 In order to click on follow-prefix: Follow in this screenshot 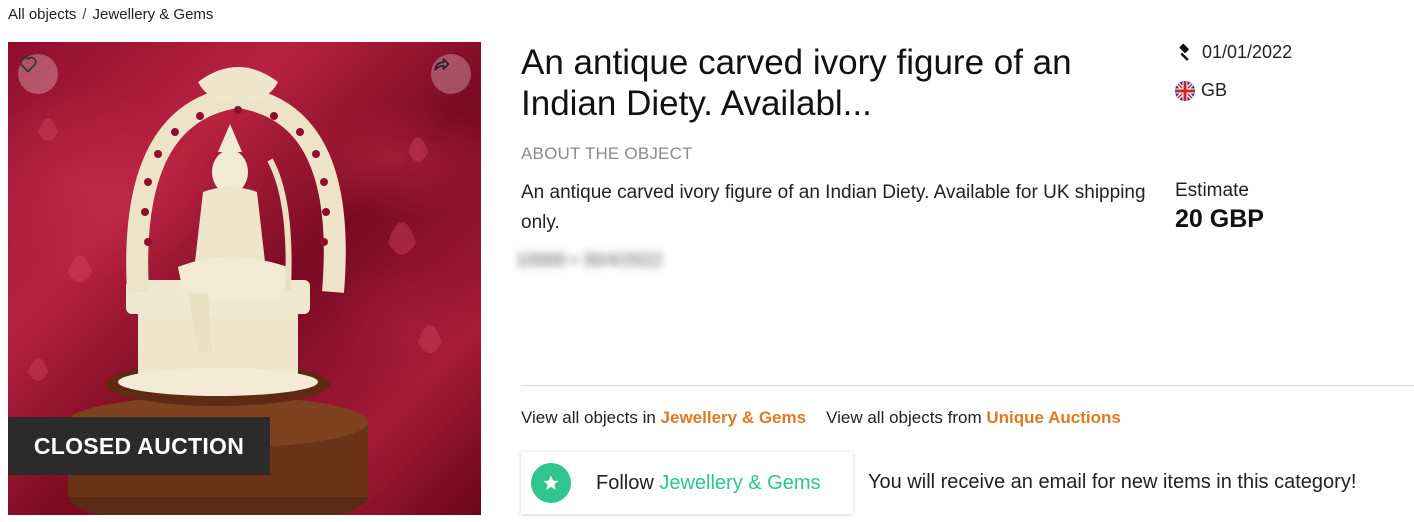, I will do `click(628, 482)`.